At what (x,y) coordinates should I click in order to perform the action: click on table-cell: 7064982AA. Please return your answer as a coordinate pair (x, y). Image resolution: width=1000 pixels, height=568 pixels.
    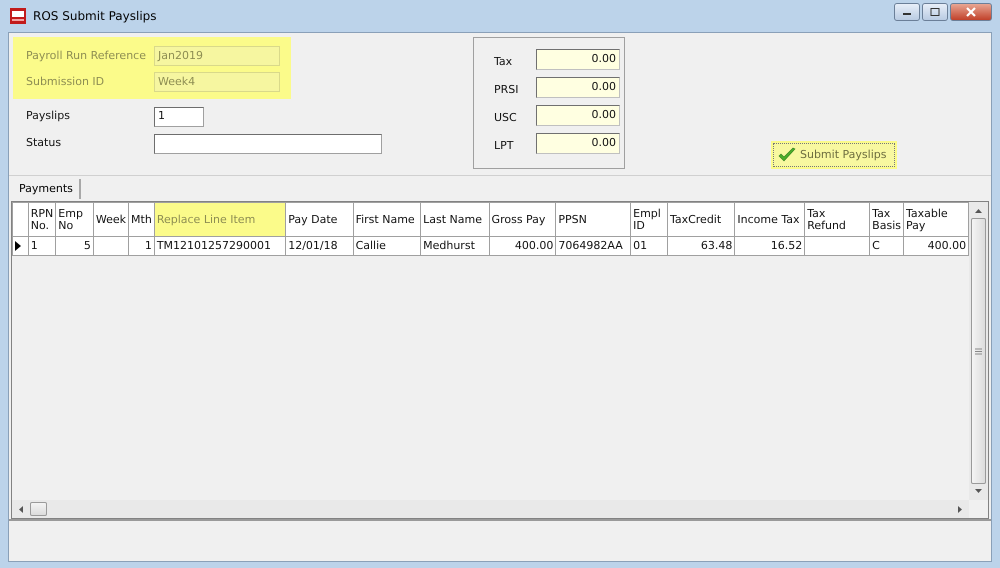
    Looking at the image, I should click on (593, 246).